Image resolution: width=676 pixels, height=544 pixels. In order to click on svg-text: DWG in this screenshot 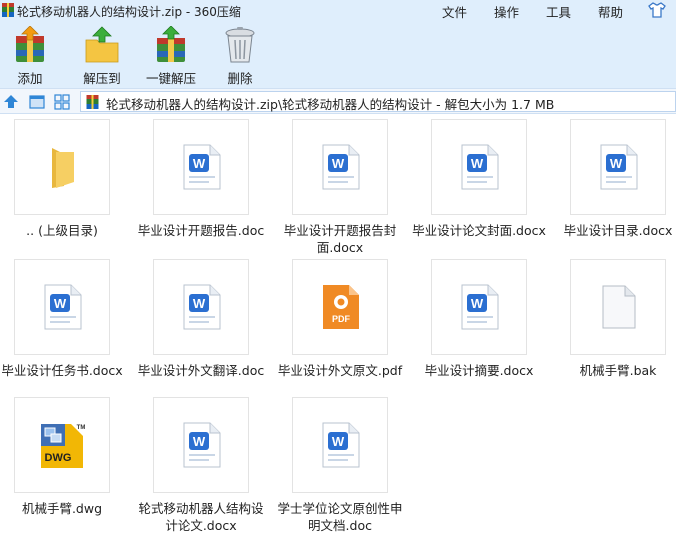, I will do `click(58, 458)`.